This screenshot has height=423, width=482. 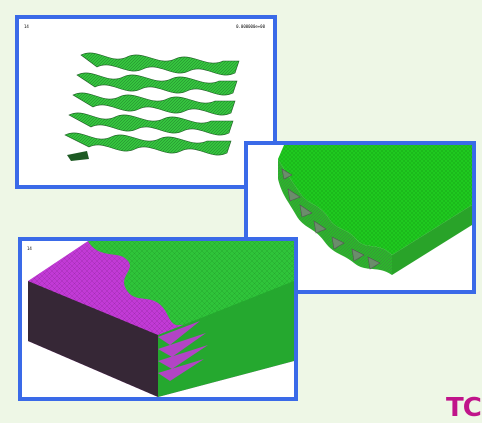 What do you see at coordinates (152, 106) in the screenshot?
I see `wavy-mesh-render-icon` at bounding box center [152, 106].